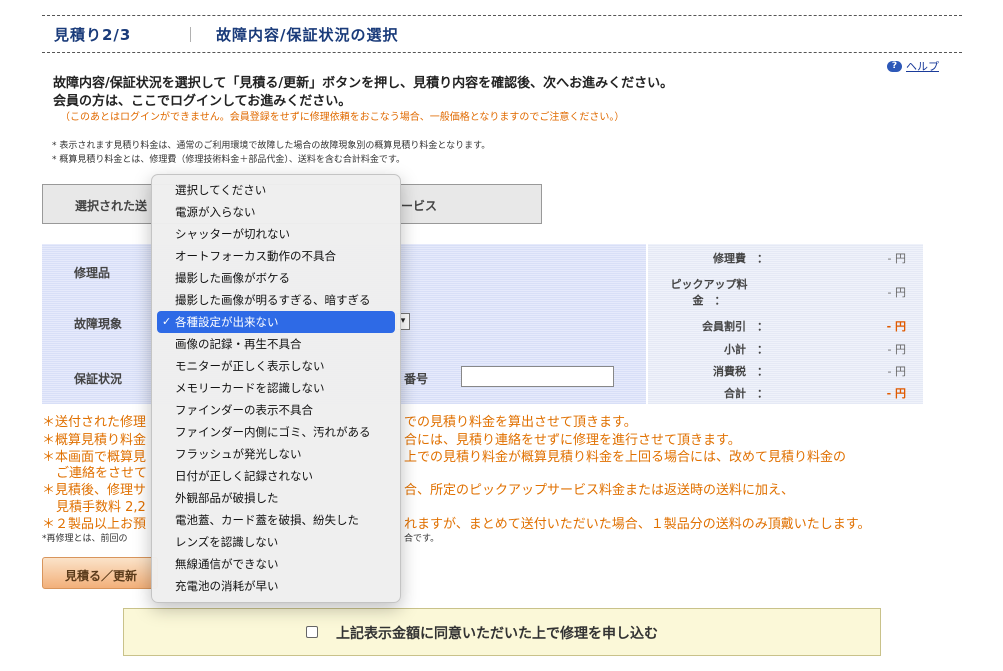  I want to click on dropdown-option-label: 選択してください, so click(221, 190).